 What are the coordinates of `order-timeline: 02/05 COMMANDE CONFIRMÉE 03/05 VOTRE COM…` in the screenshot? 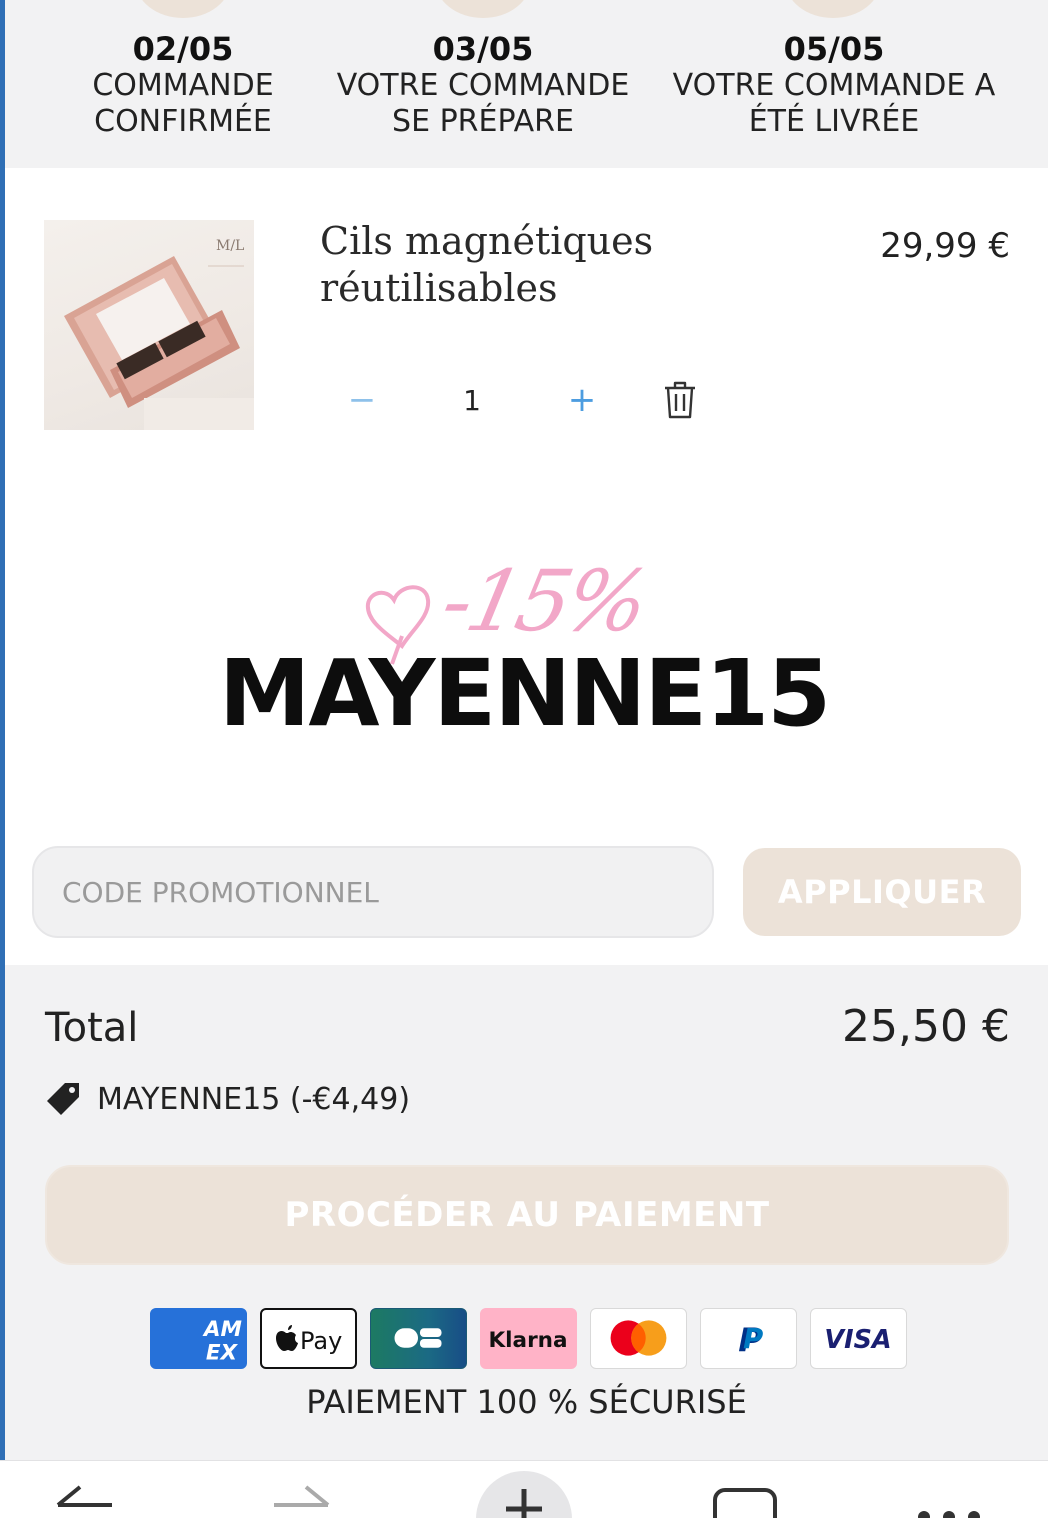 It's located at (526, 84).